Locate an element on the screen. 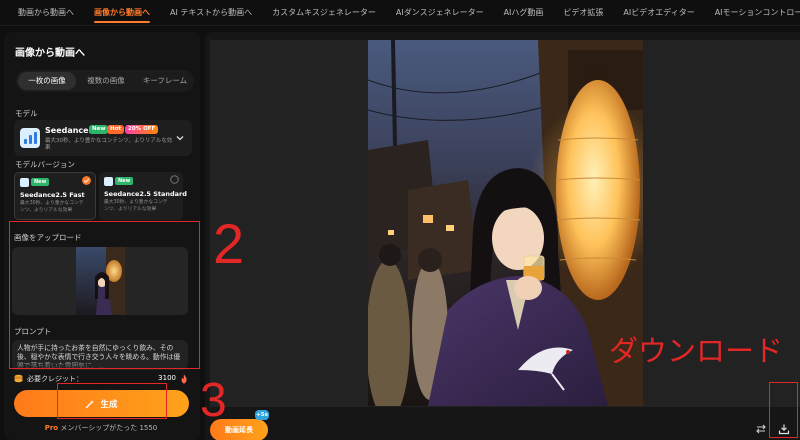 This screenshot has height=440, width=800. model-logo-icon is located at coordinates (30, 138).